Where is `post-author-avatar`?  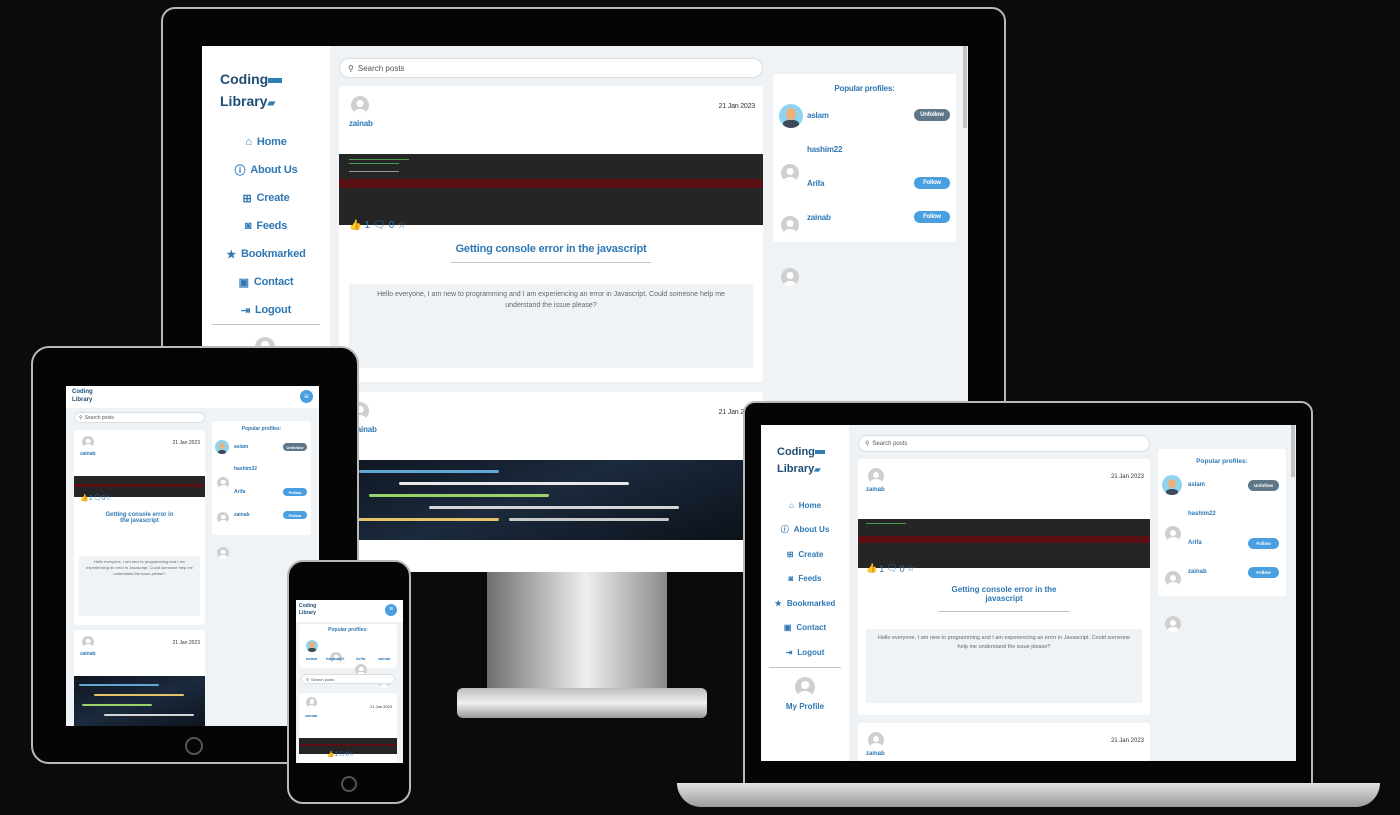 post-author-avatar is located at coordinates (360, 105).